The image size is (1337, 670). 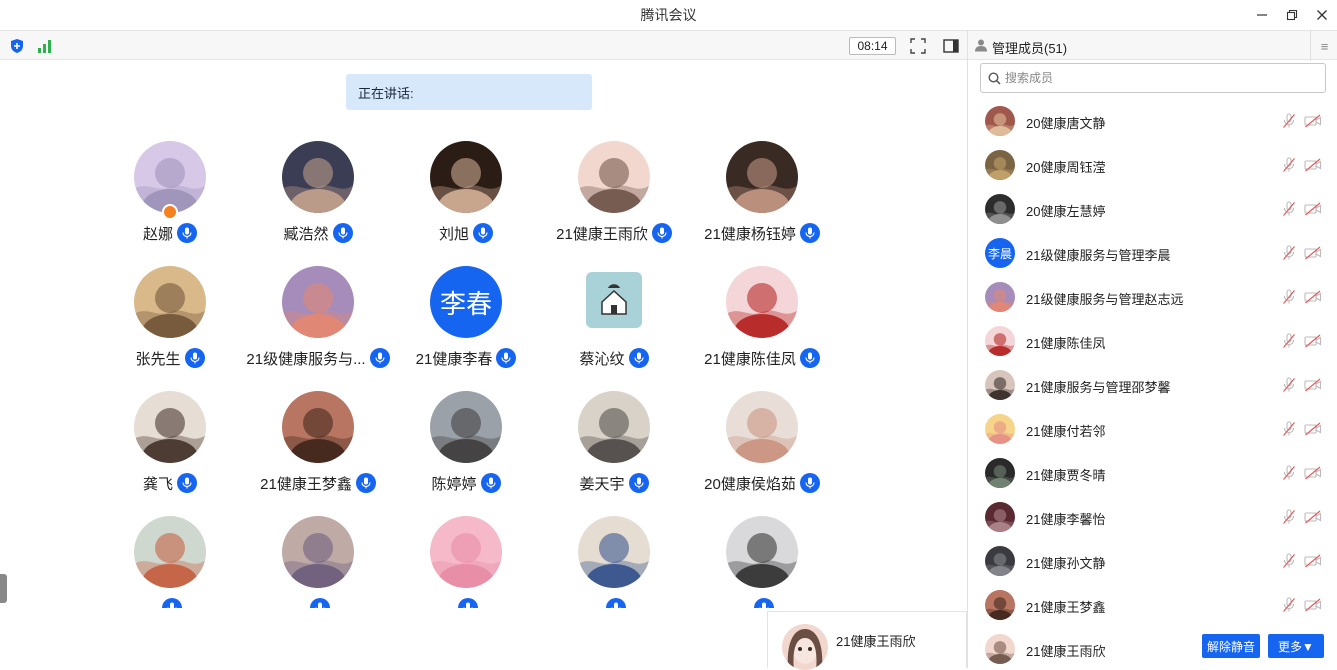 What do you see at coordinates (1152, 385) in the screenshot?
I see `member-row: 21健康服务与管理邵梦馨` at bounding box center [1152, 385].